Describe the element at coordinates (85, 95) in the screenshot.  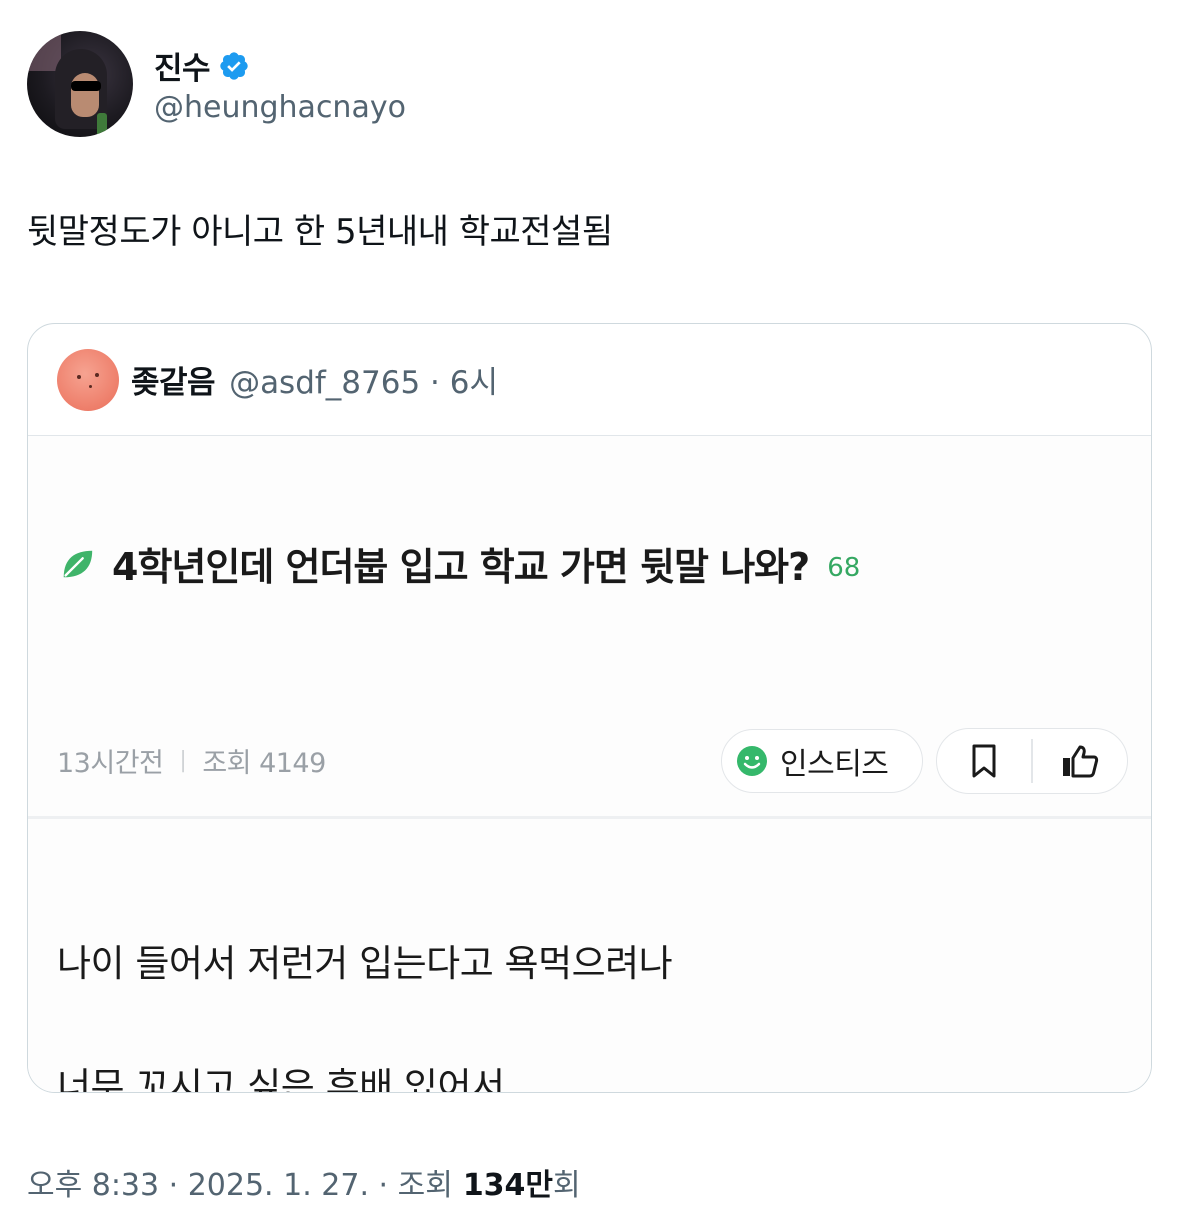
I see `avatar-face` at that location.